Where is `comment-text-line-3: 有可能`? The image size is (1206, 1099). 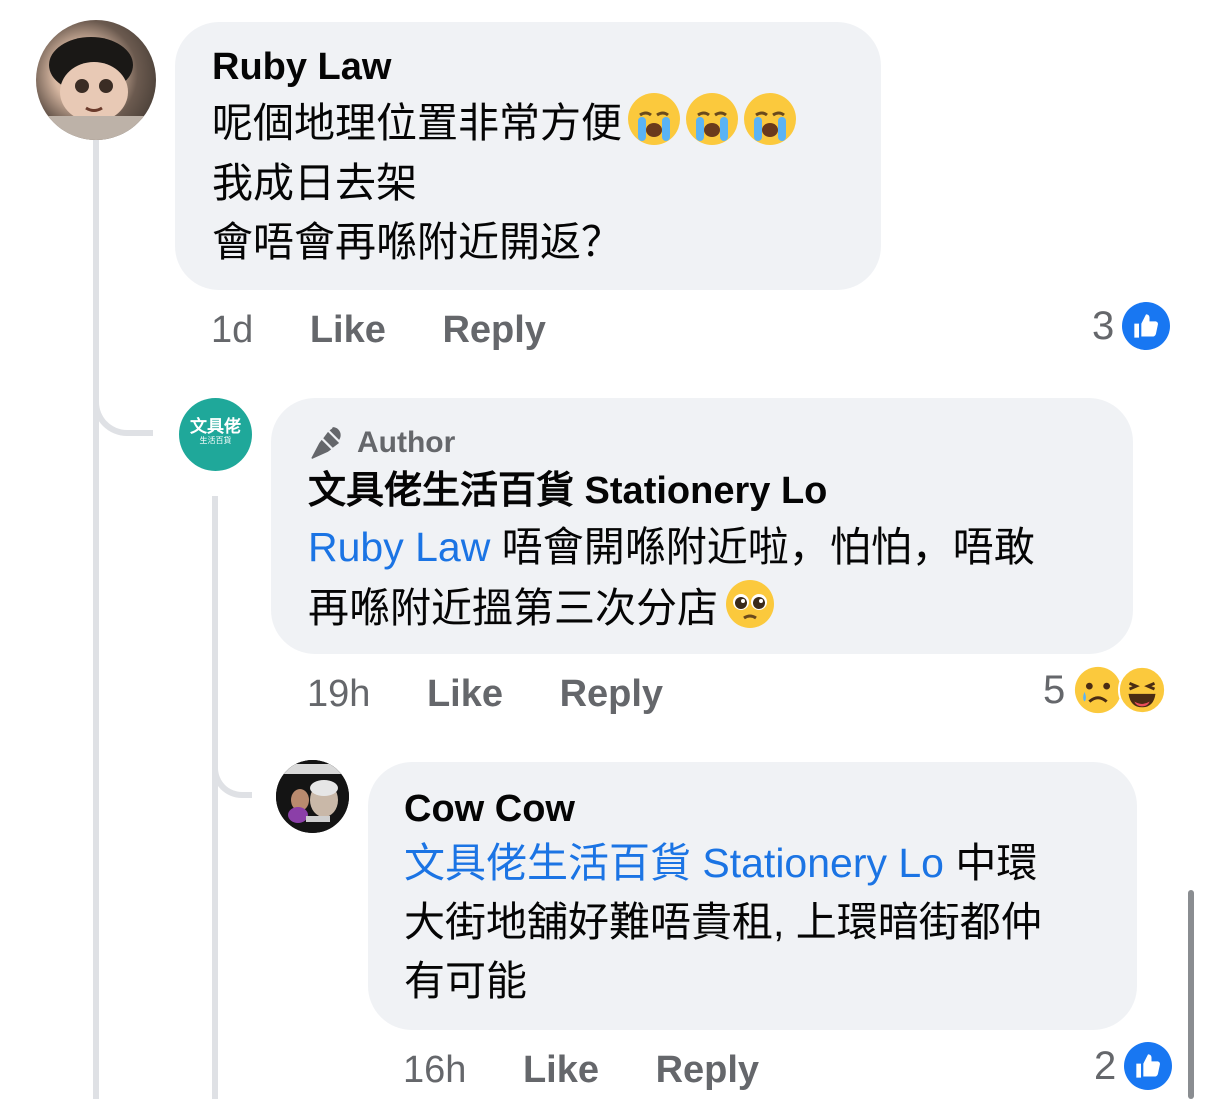
comment-text-line-3: 有可能 is located at coordinates (465, 981).